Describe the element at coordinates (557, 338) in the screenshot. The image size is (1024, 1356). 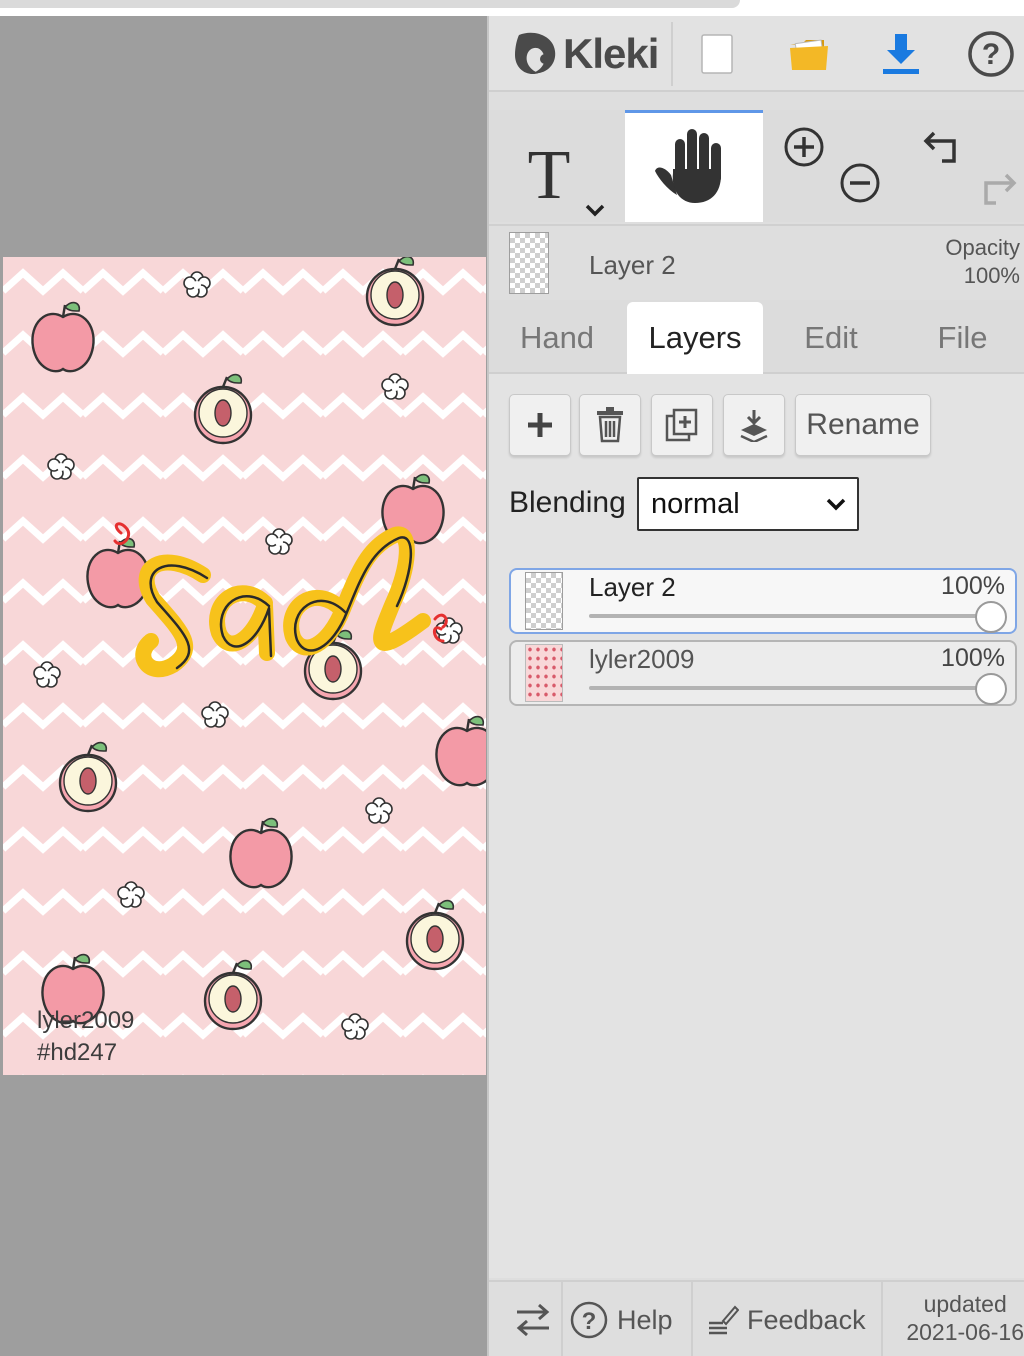
I see `tab-hand: Hand` at that location.